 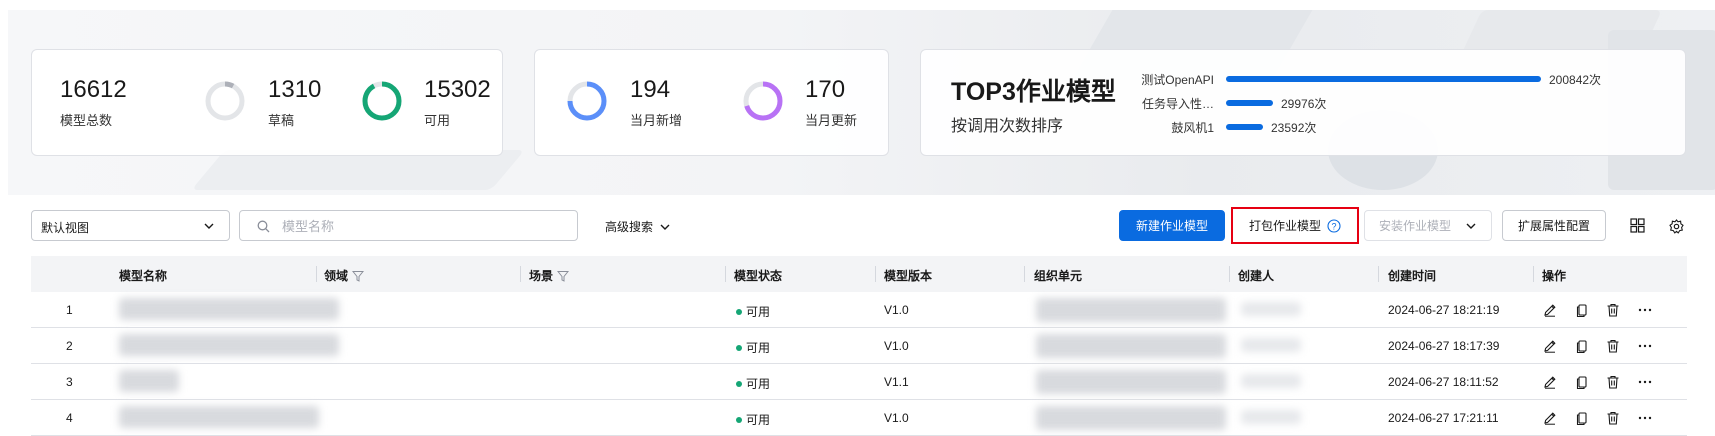 What do you see at coordinates (358, 170) in the screenshot?
I see `banner-decoration` at bounding box center [358, 170].